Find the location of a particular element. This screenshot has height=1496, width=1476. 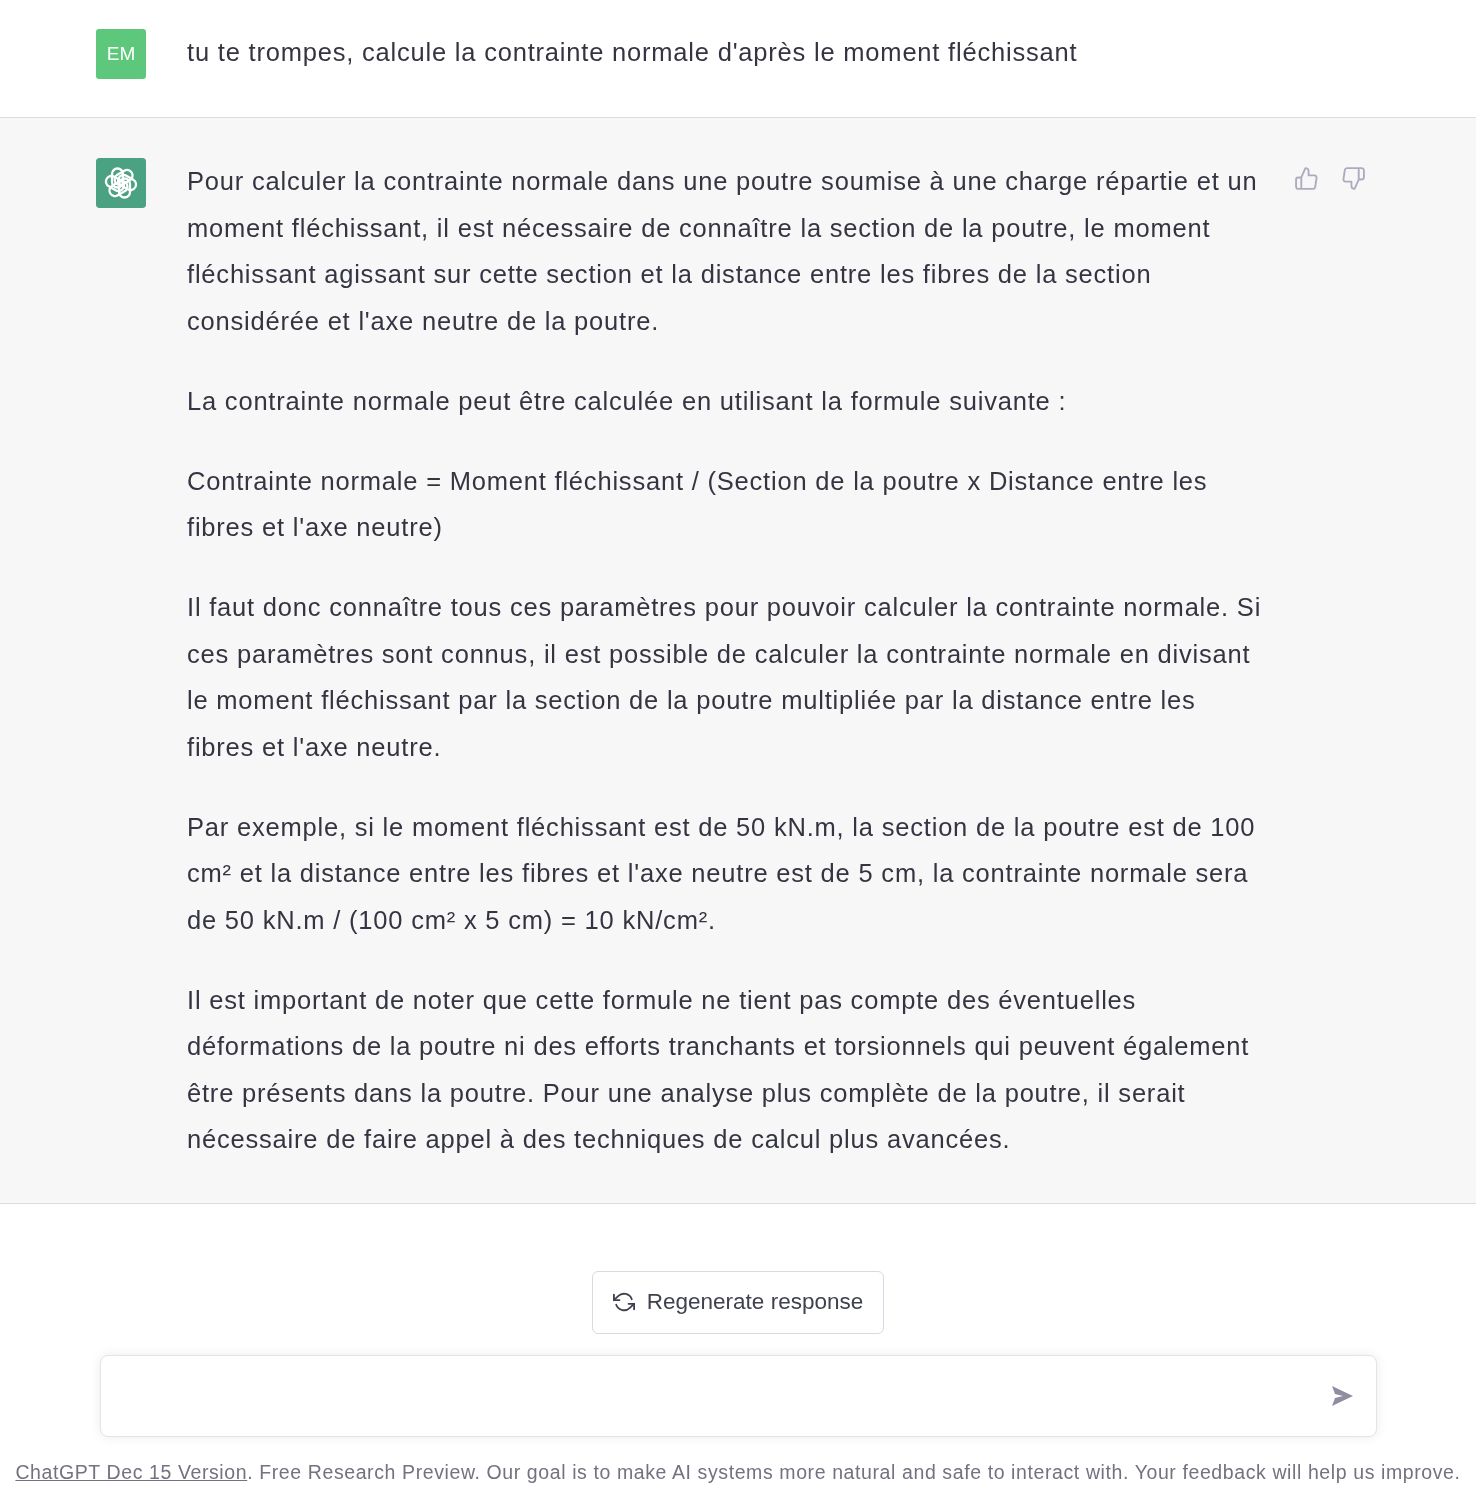

response-paragraph: Il est important de noter que cette formule ne tient pas compte des éventuelles déformations de la poutre ni des efforts tranchants et torsionnels qui peuvent également être présents dans la poutre. Pour une analyse plus complète de la poutre, il serait nécessaire de faire appel à des techniques de calcul plus avancées. is located at coordinates (719, 1069).